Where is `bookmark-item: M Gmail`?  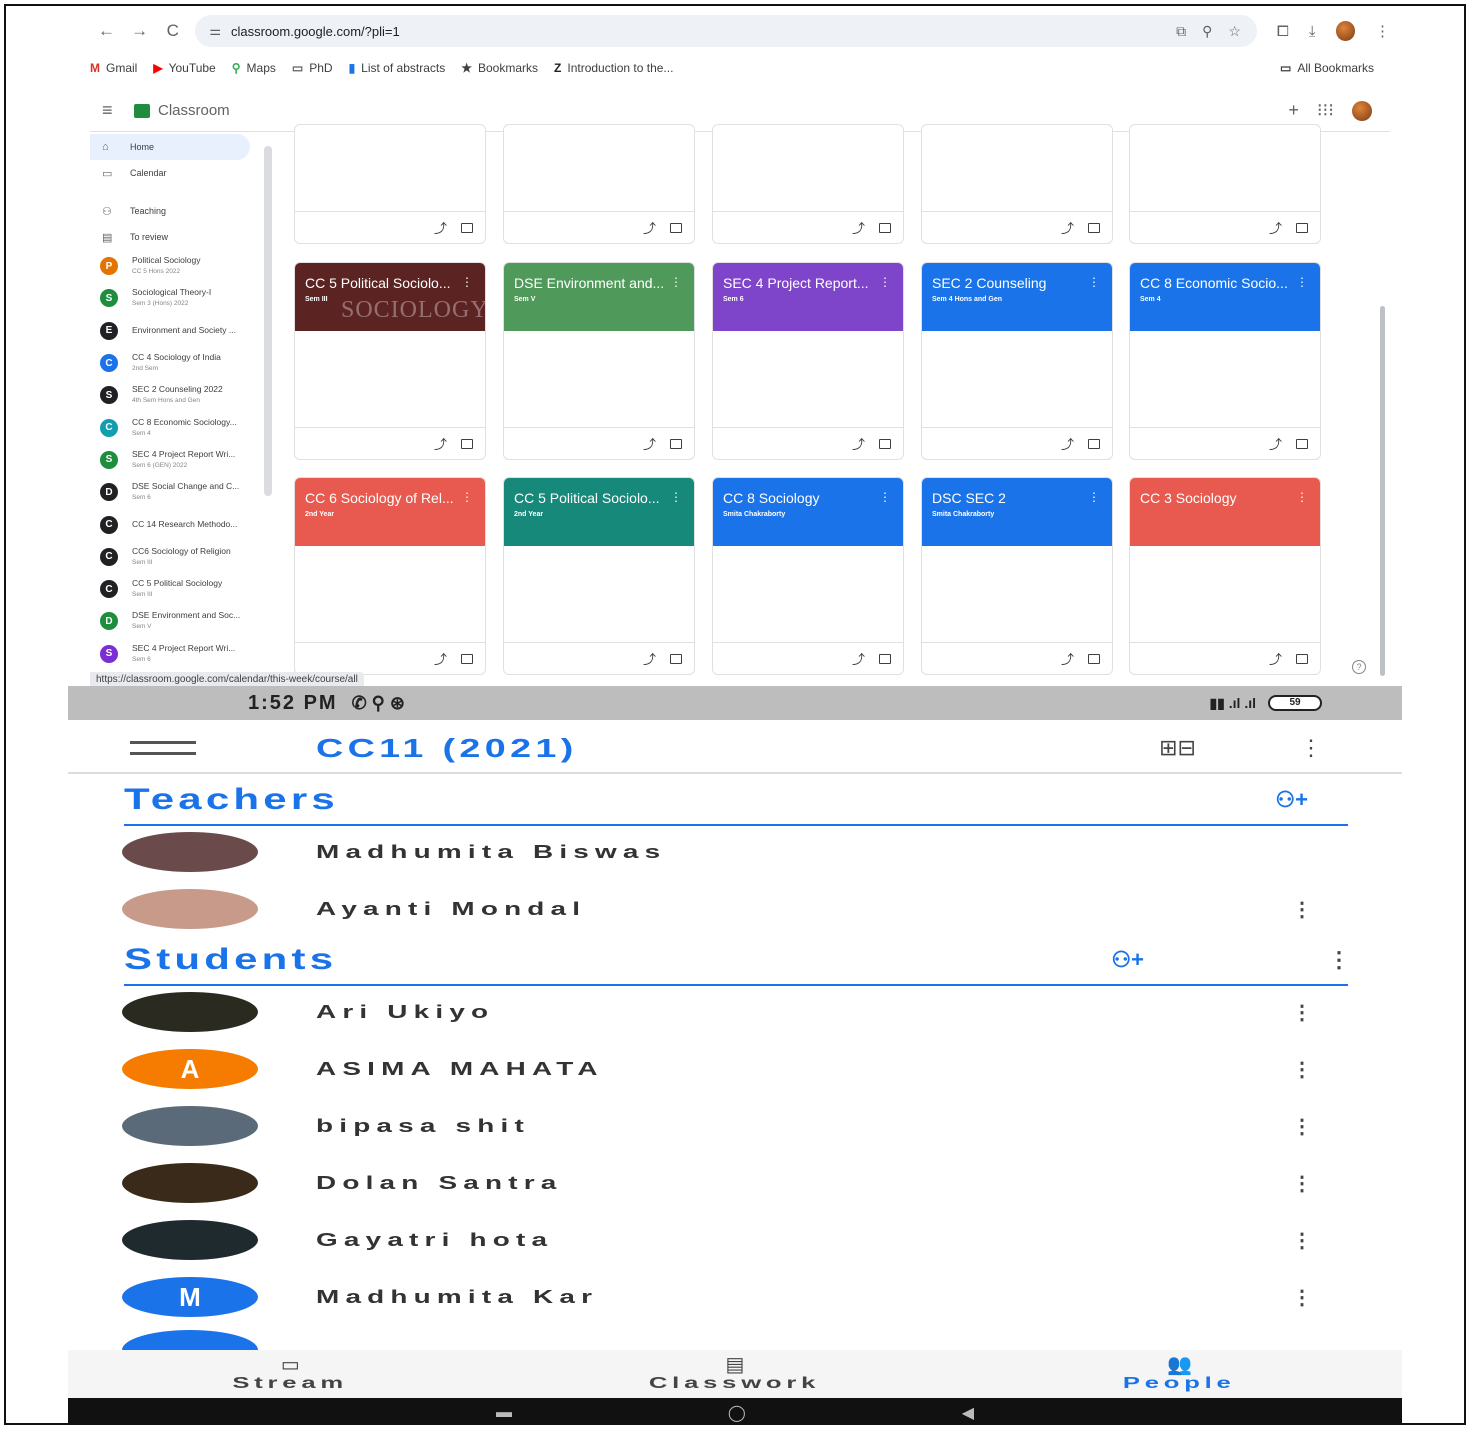
bookmark-item: M Gmail is located at coordinates (113, 68).